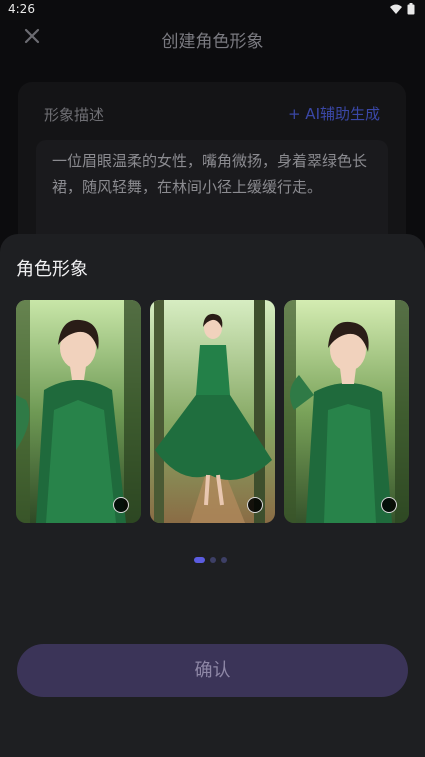 This screenshot has height=757, width=425. I want to click on status-time: 4:26, so click(21, 9).